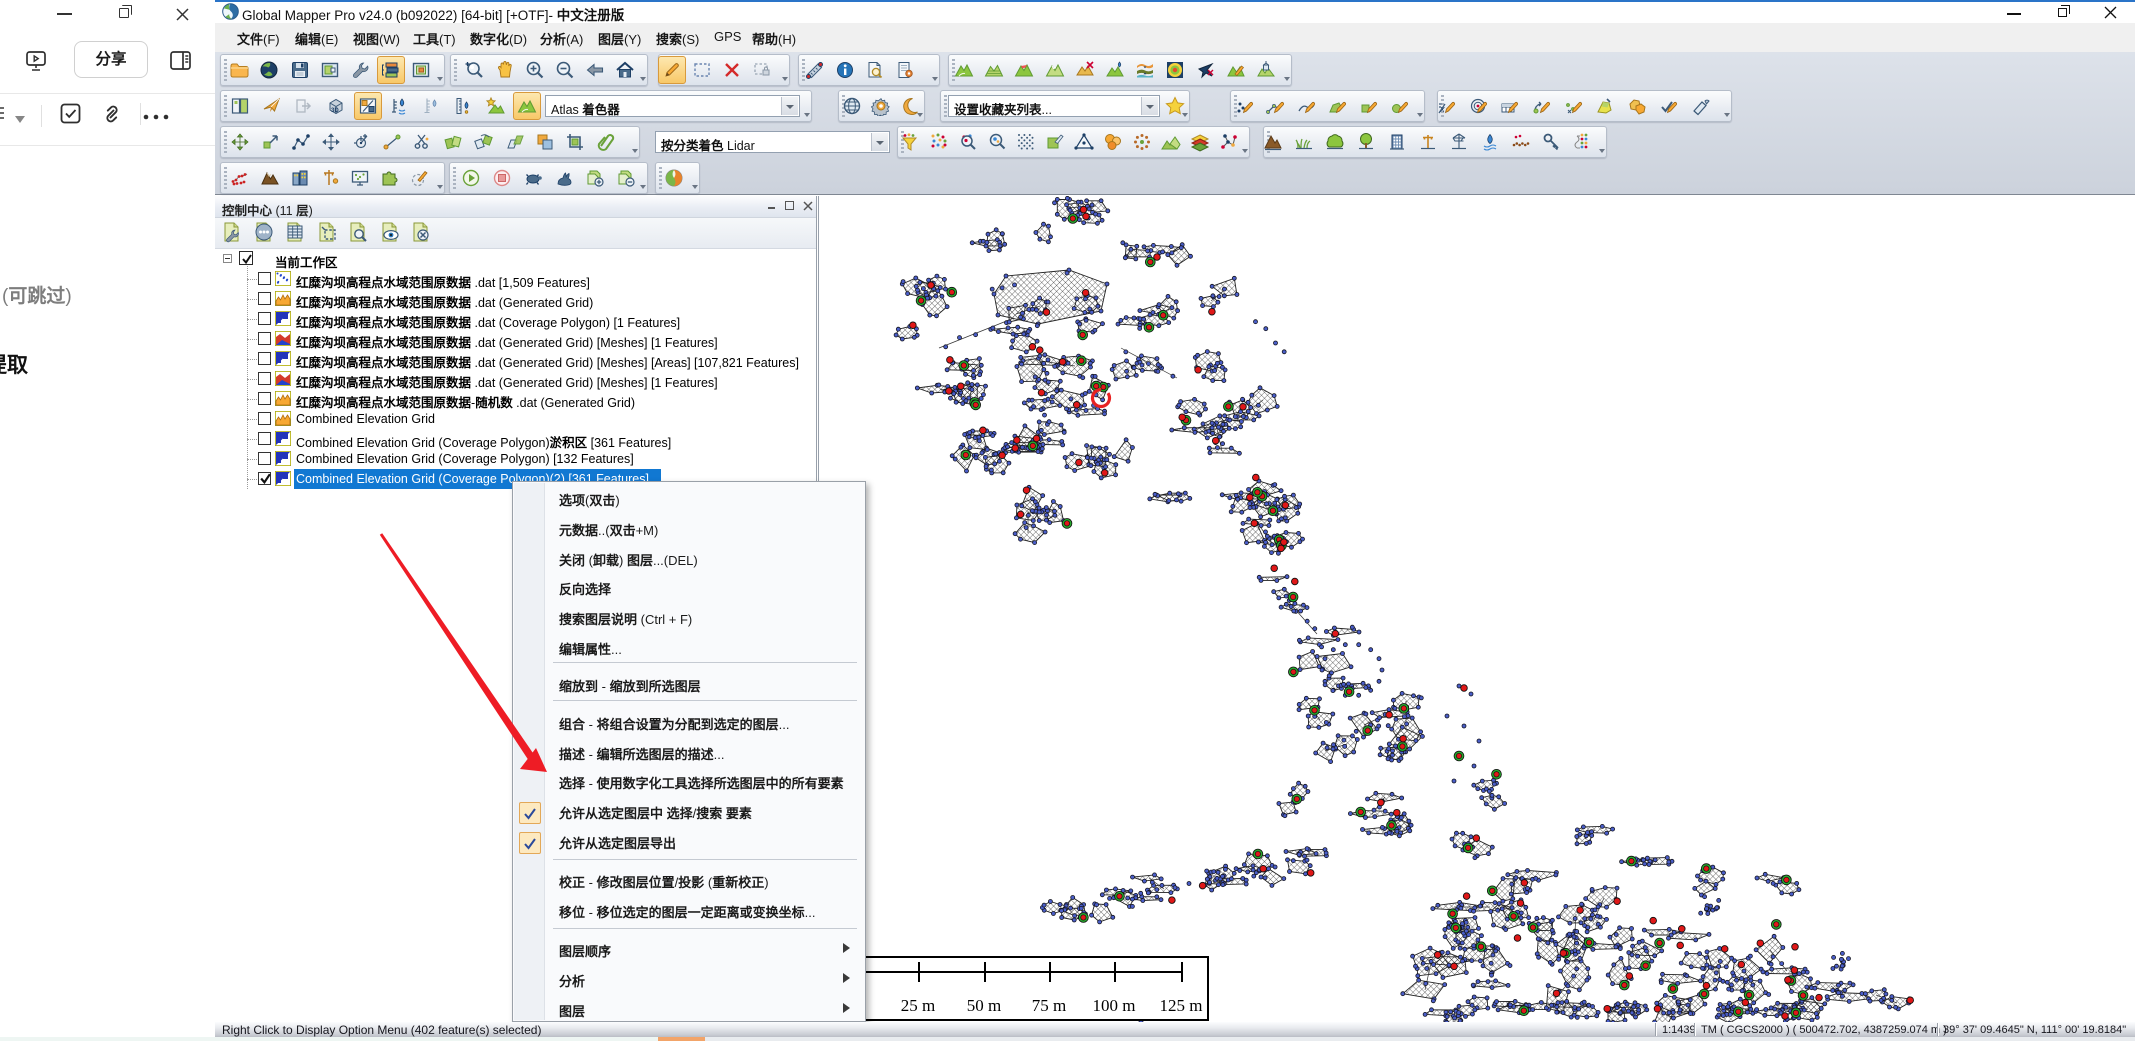 The image size is (2135, 1041). What do you see at coordinates (1442, 110) in the screenshot?
I see `svg-text: X` at bounding box center [1442, 110].